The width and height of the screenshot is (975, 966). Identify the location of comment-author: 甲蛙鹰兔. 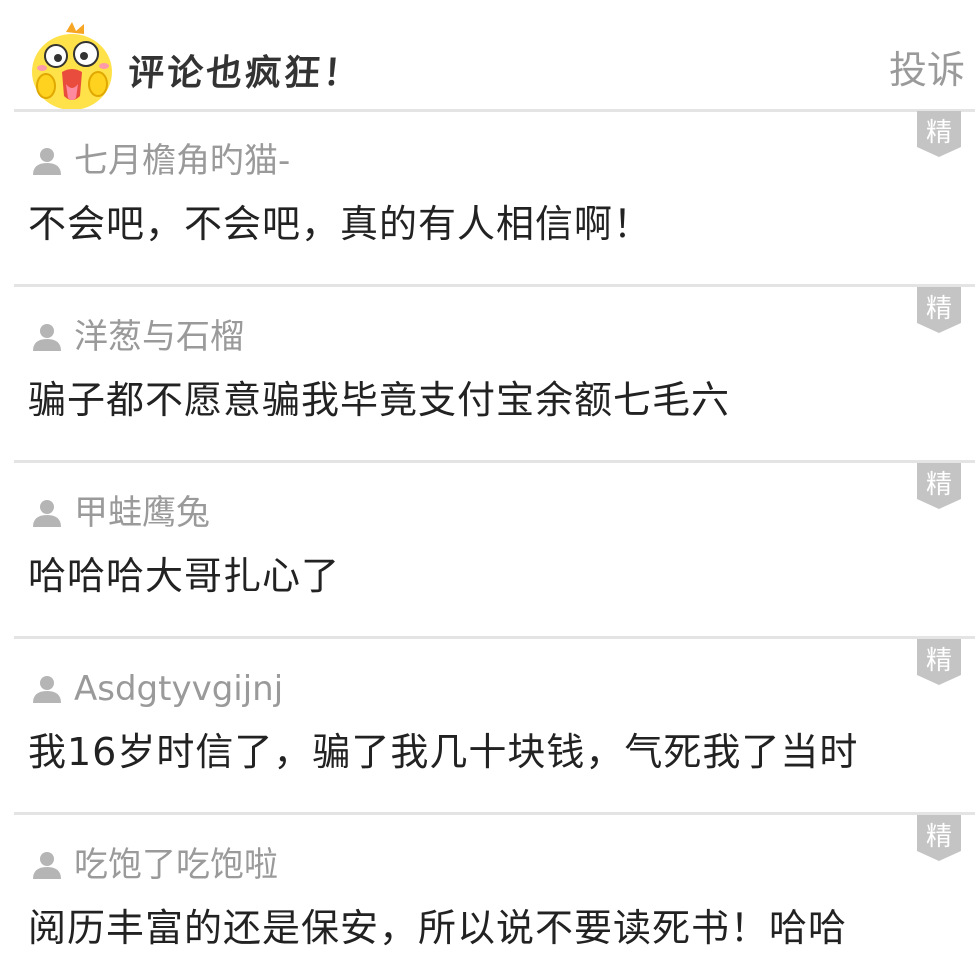
(121, 513).